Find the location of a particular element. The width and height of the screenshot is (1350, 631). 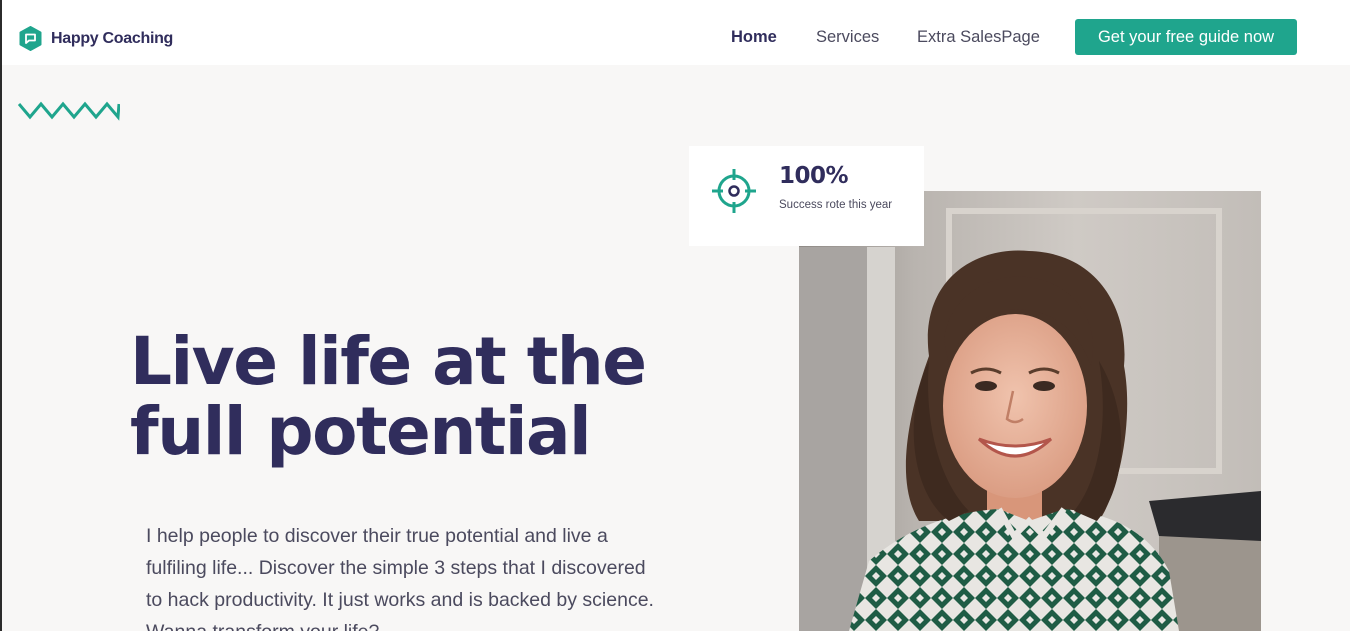

hero-headline-line-1: Live life at the is located at coordinates (388, 361).